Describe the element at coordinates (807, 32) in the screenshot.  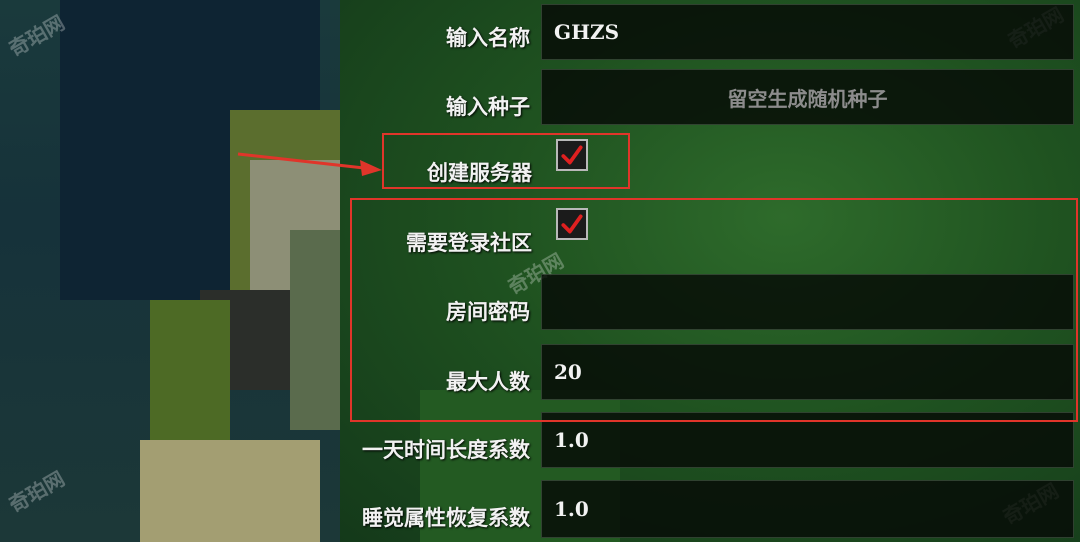
I see `name-input: GHZS` at that location.